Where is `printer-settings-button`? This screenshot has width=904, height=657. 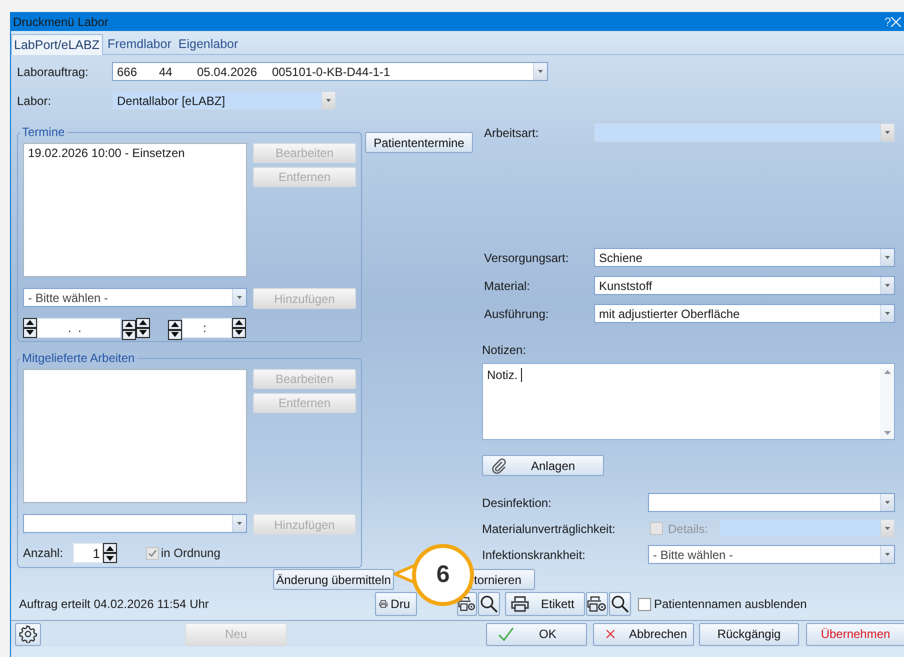 printer-settings-button is located at coordinates (597, 604).